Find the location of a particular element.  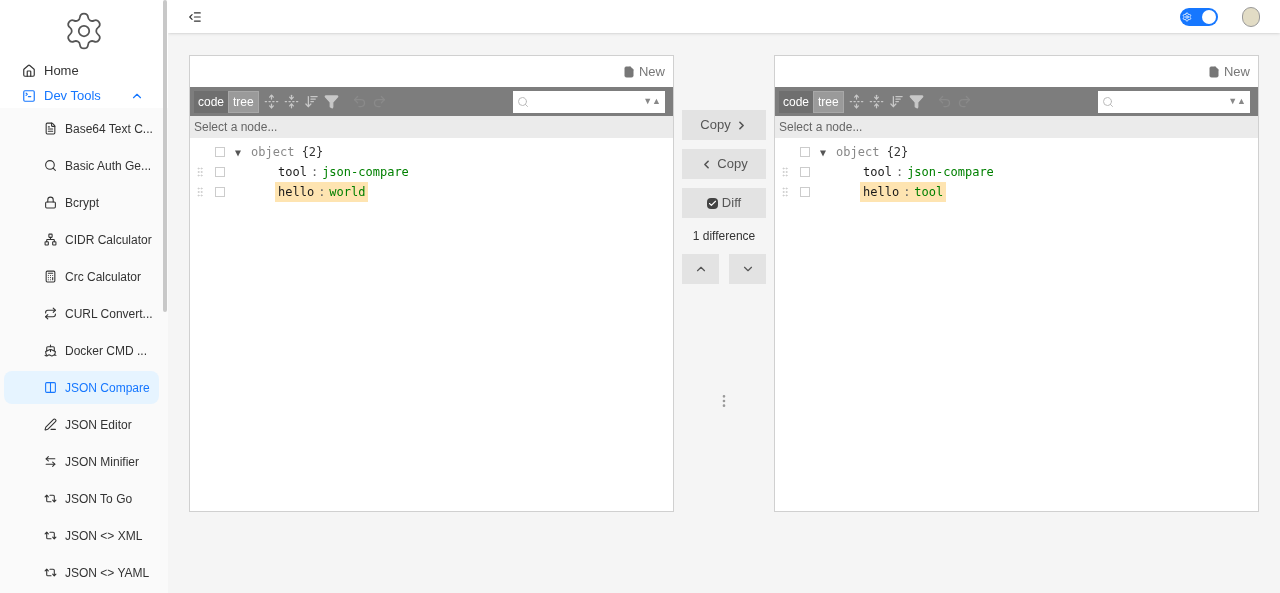

previous-difference-button is located at coordinates (700, 269).